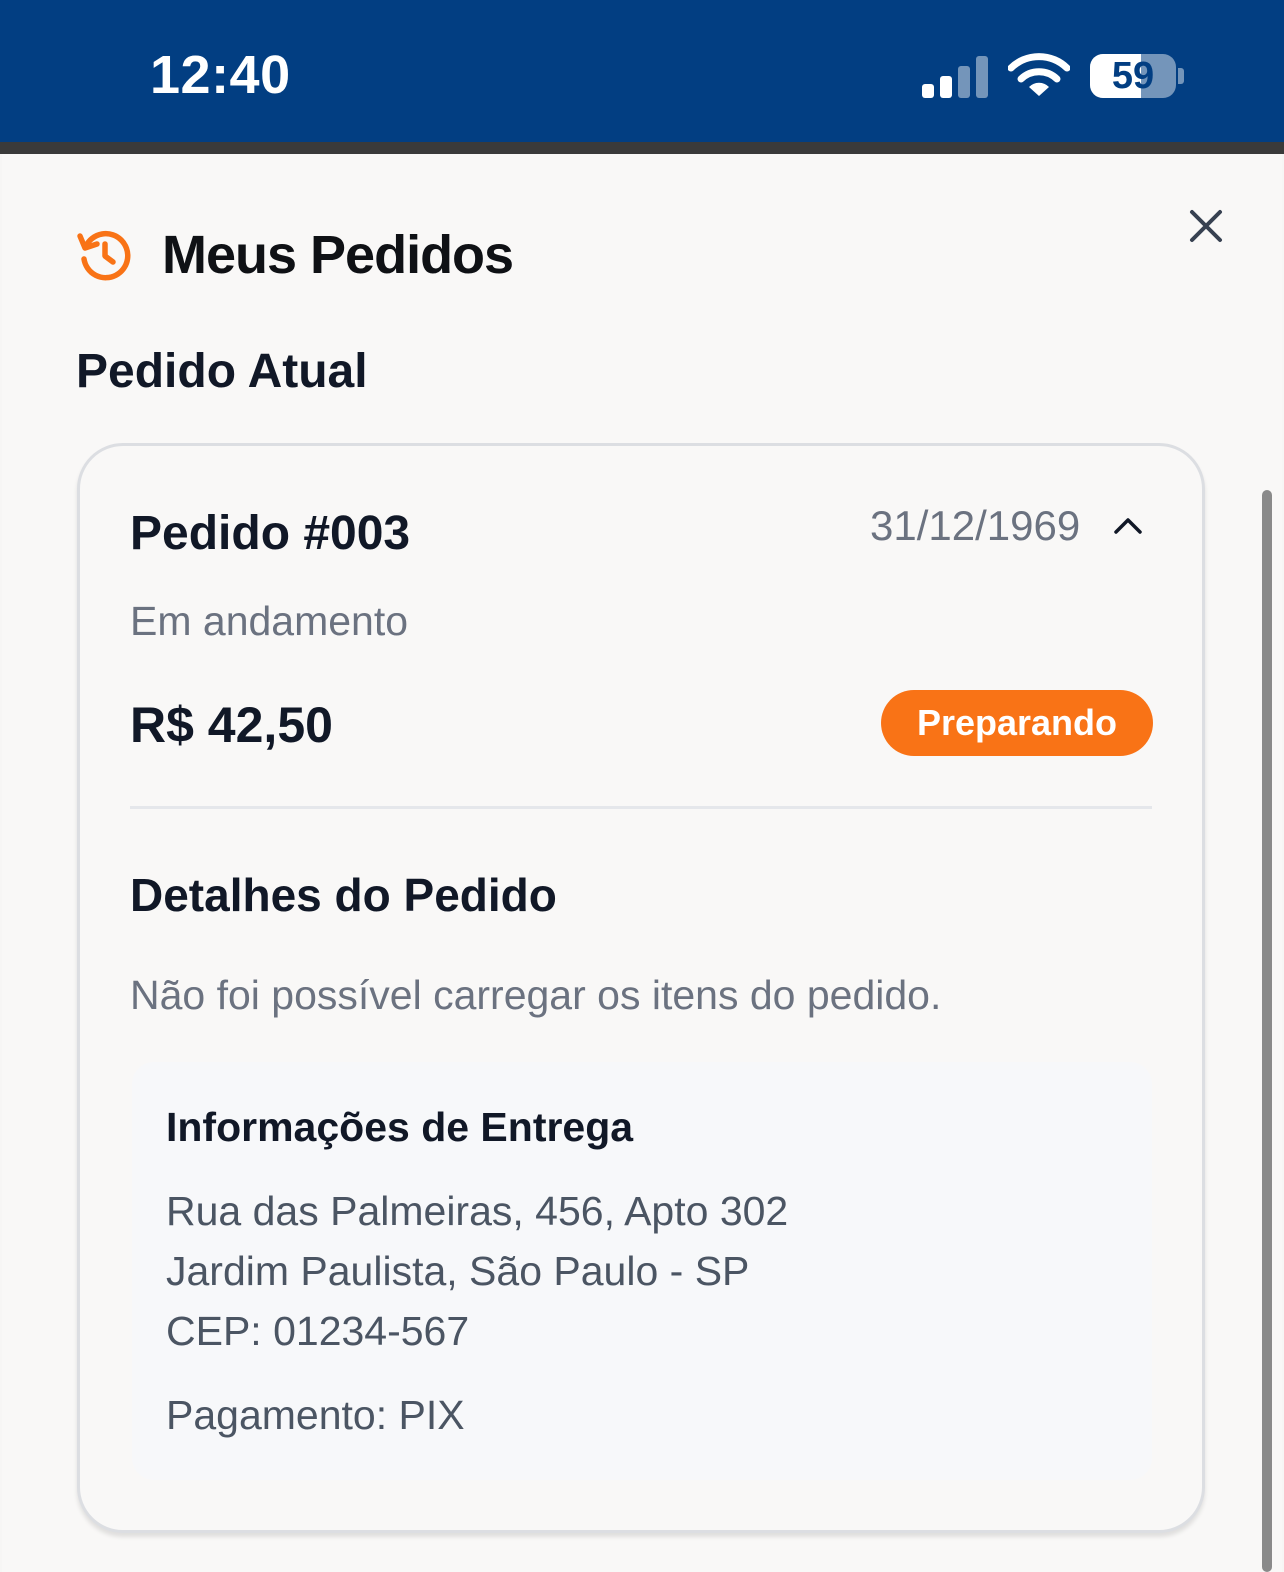 The width and height of the screenshot is (1284, 1572). I want to click on chevron-up-icon, so click(1128, 526).